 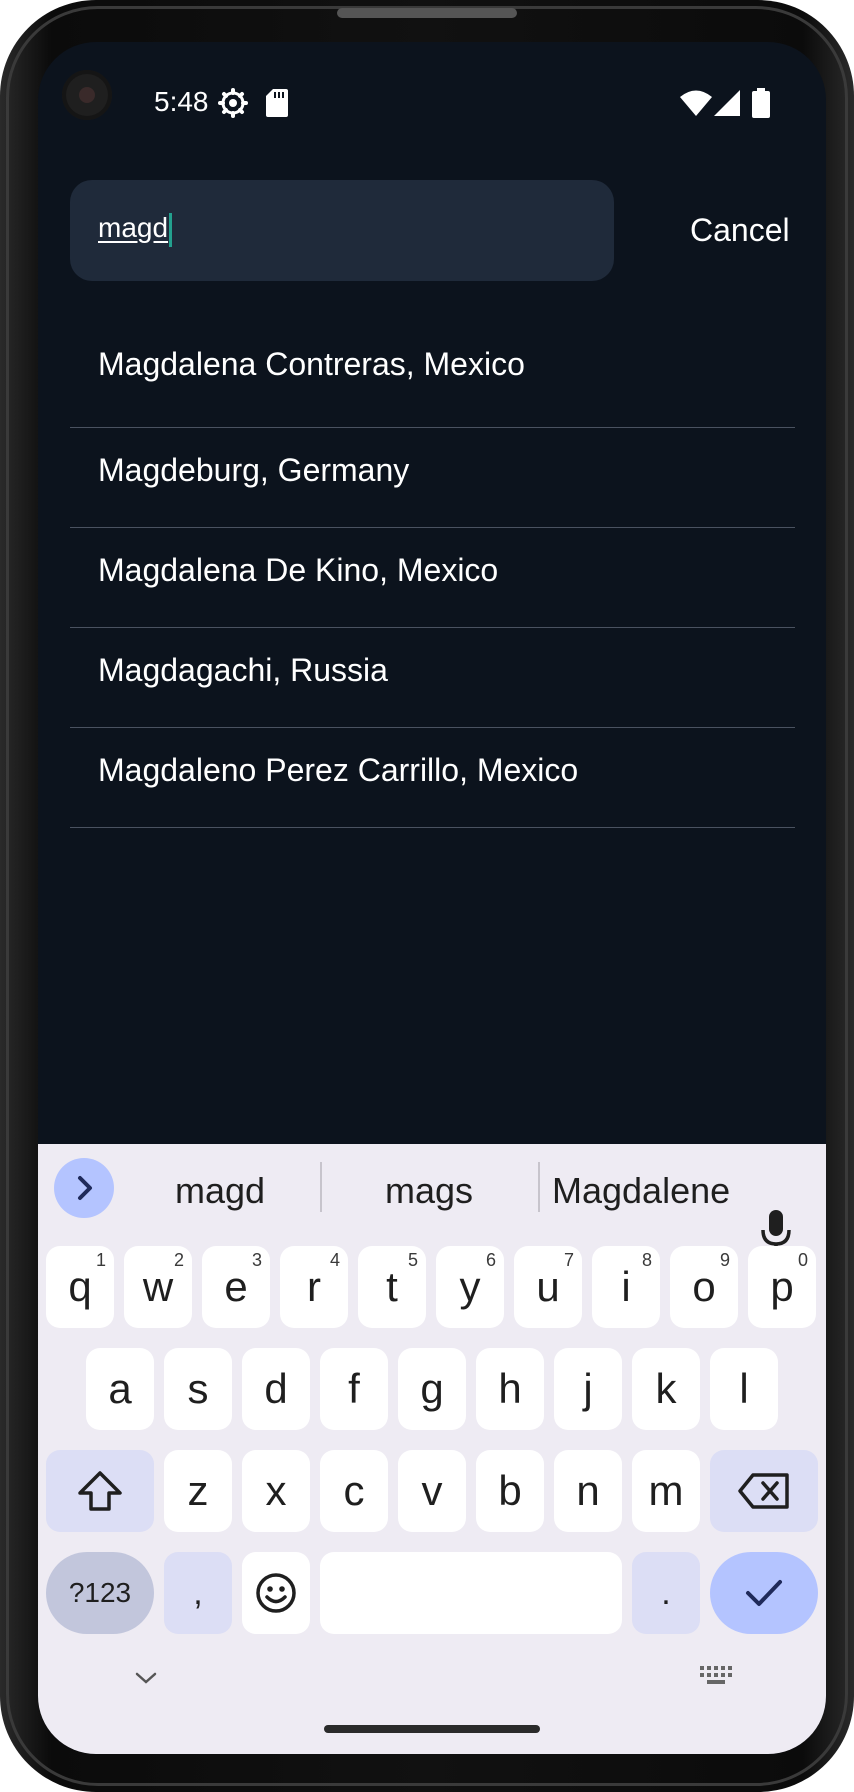 What do you see at coordinates (181, 101) in the screenshot?
I see `status-time: 5:48` at bounding box center [181, 101].